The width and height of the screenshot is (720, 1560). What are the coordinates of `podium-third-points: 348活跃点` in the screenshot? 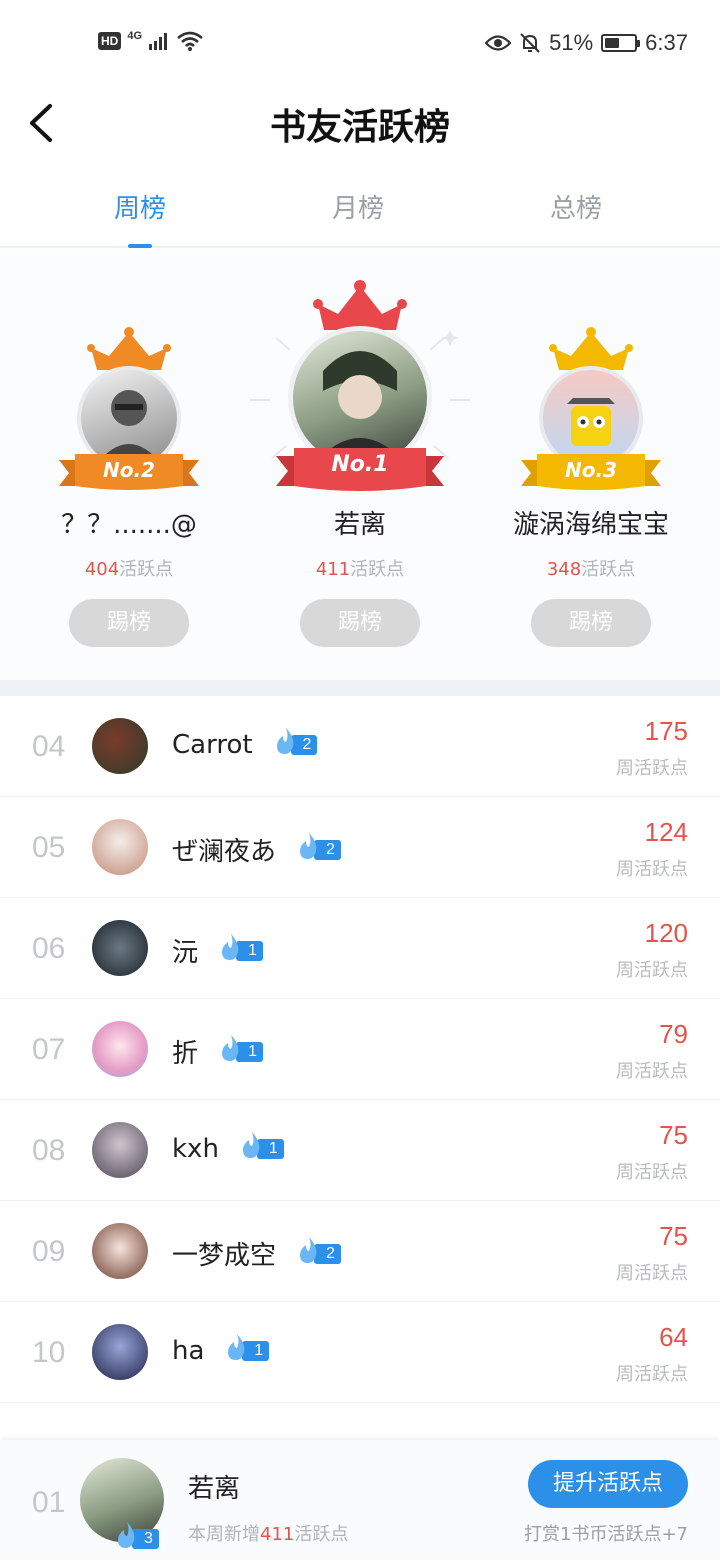 It's located at (591, 568).